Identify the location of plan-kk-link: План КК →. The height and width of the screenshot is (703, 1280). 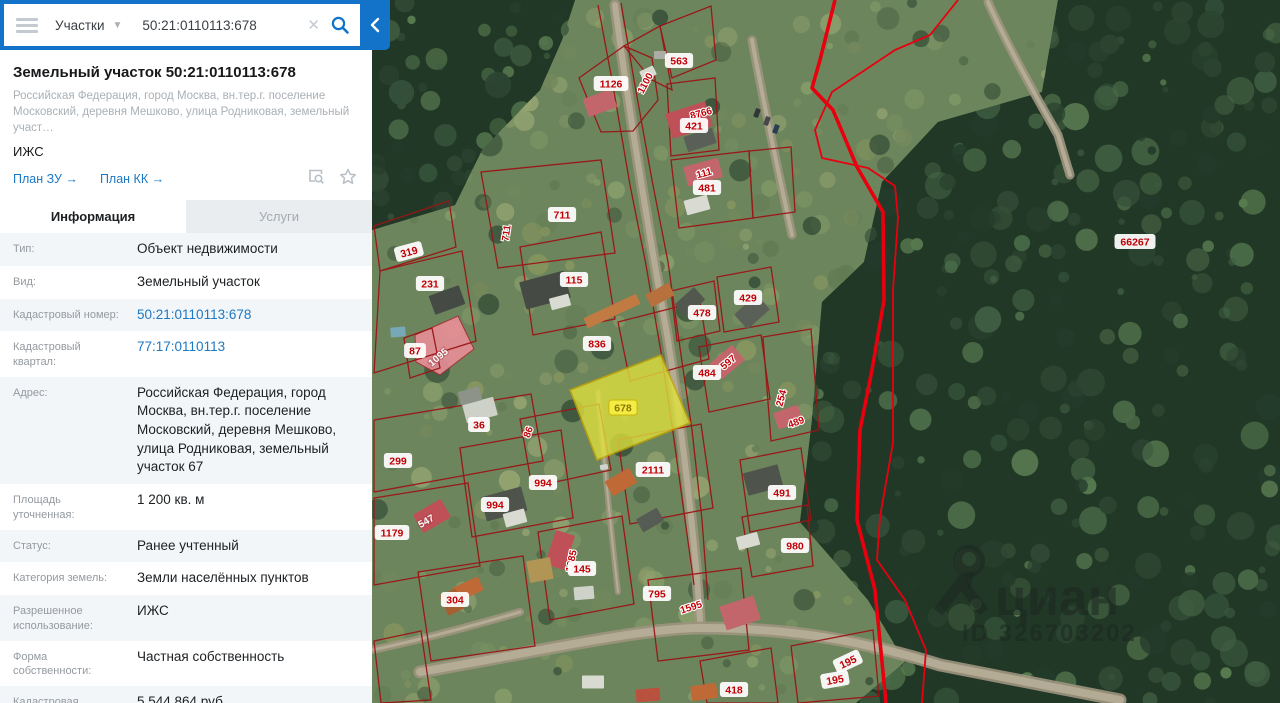
(132, 179).